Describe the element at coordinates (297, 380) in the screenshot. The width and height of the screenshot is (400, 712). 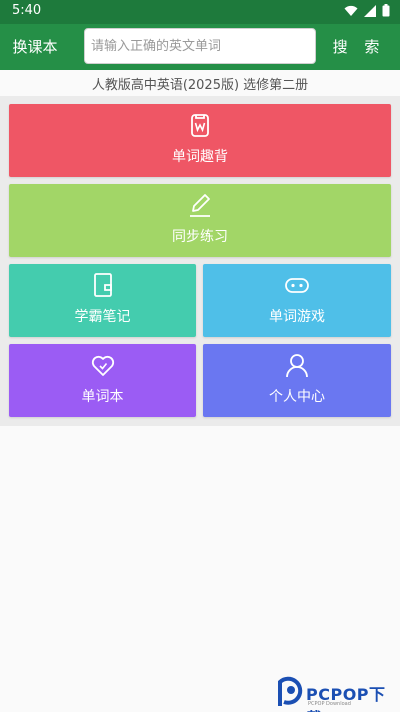
I see `tile-profile: 个人中心` at that location.